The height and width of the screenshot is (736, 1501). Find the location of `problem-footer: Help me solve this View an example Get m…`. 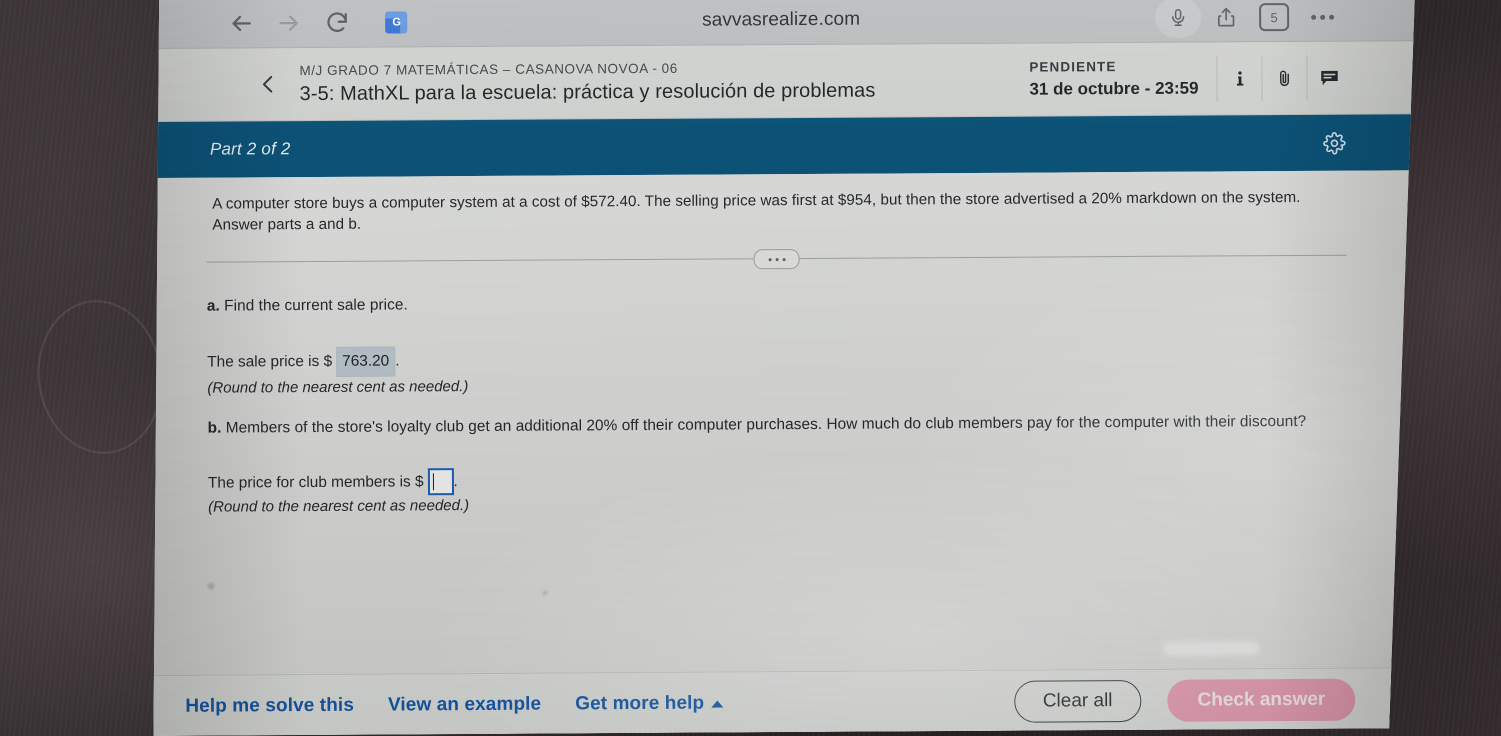

problem-footer: Help me solve this View an example Get m… is located at coordinates (786, 701).